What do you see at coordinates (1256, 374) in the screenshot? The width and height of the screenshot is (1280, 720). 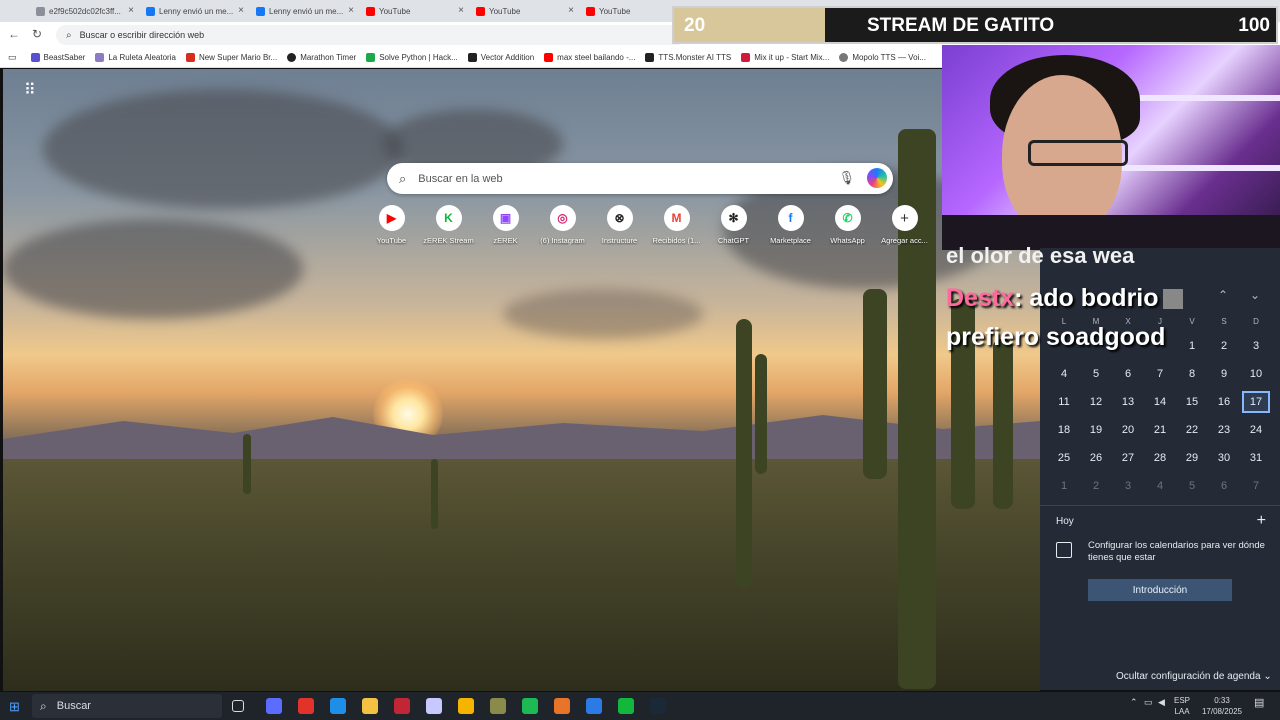 I see `calendar-day: 10` at bounding box center [1256, 374].